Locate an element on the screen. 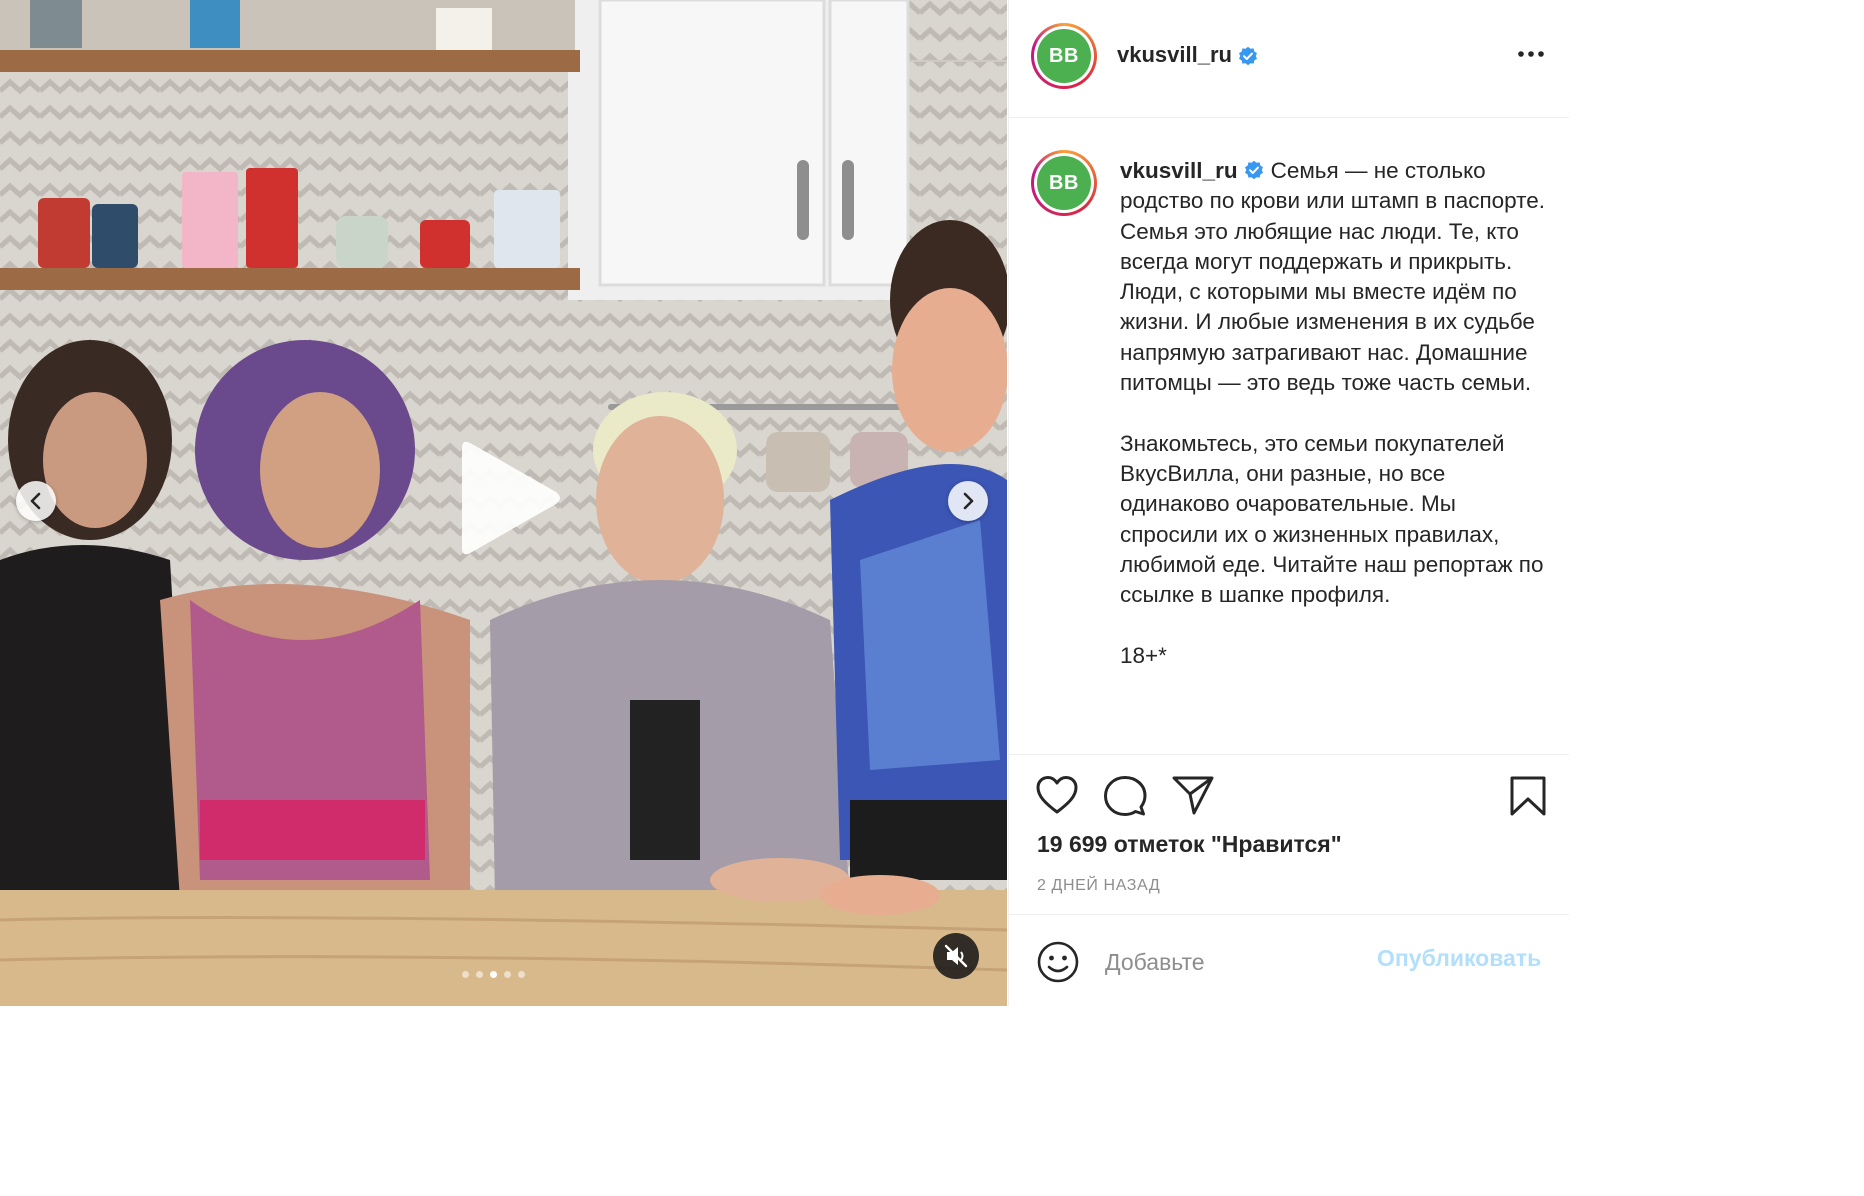  caption-avatar: ВВ is located at coordinates (1064, 183).